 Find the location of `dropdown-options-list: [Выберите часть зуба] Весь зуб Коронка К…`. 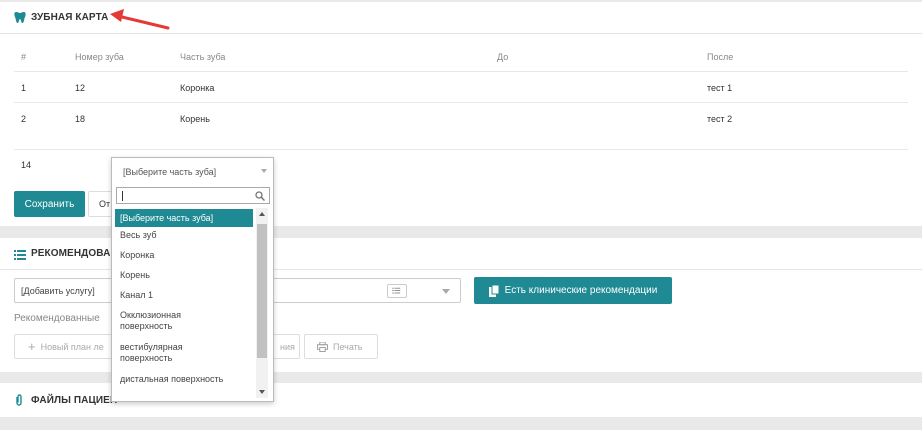

dropdown-options-list: [Выберите часть зуба] Весь зуб Коронка К… is located at coordinates (185, 303).